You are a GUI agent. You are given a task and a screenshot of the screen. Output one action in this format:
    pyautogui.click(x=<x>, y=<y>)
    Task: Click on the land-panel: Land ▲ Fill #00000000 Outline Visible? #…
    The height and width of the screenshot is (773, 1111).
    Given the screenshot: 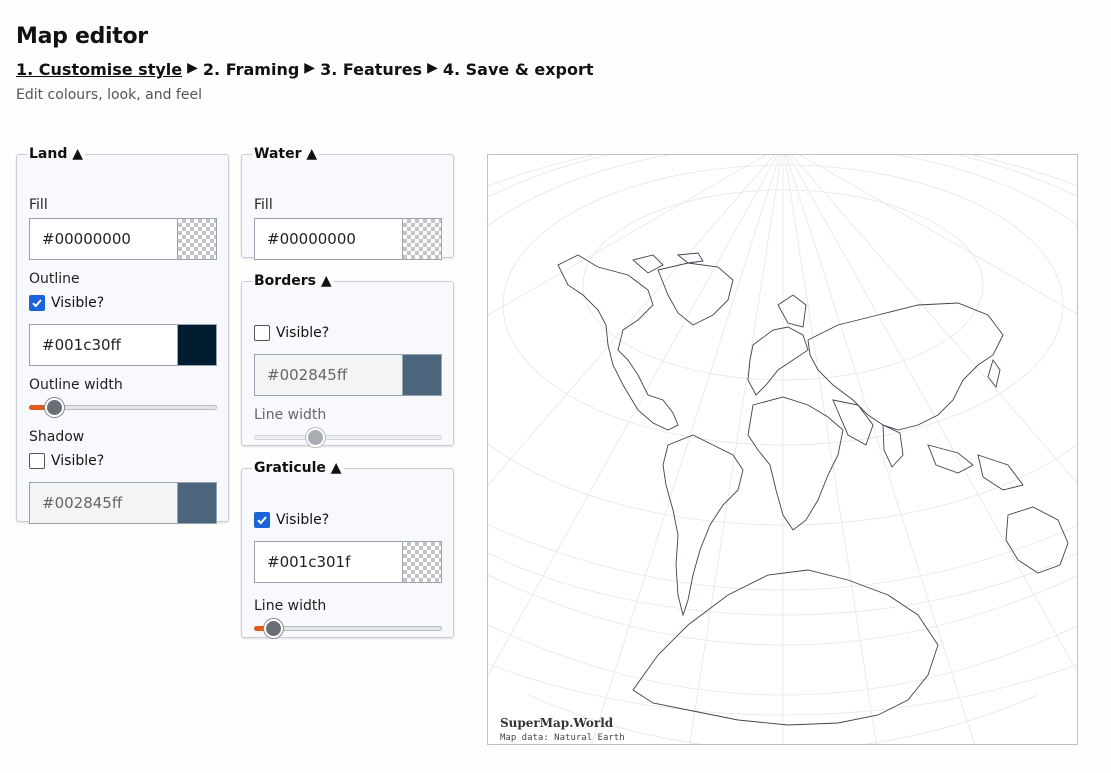 What is the action you would take?
    pyautogui.click(x=122, y=335)
    